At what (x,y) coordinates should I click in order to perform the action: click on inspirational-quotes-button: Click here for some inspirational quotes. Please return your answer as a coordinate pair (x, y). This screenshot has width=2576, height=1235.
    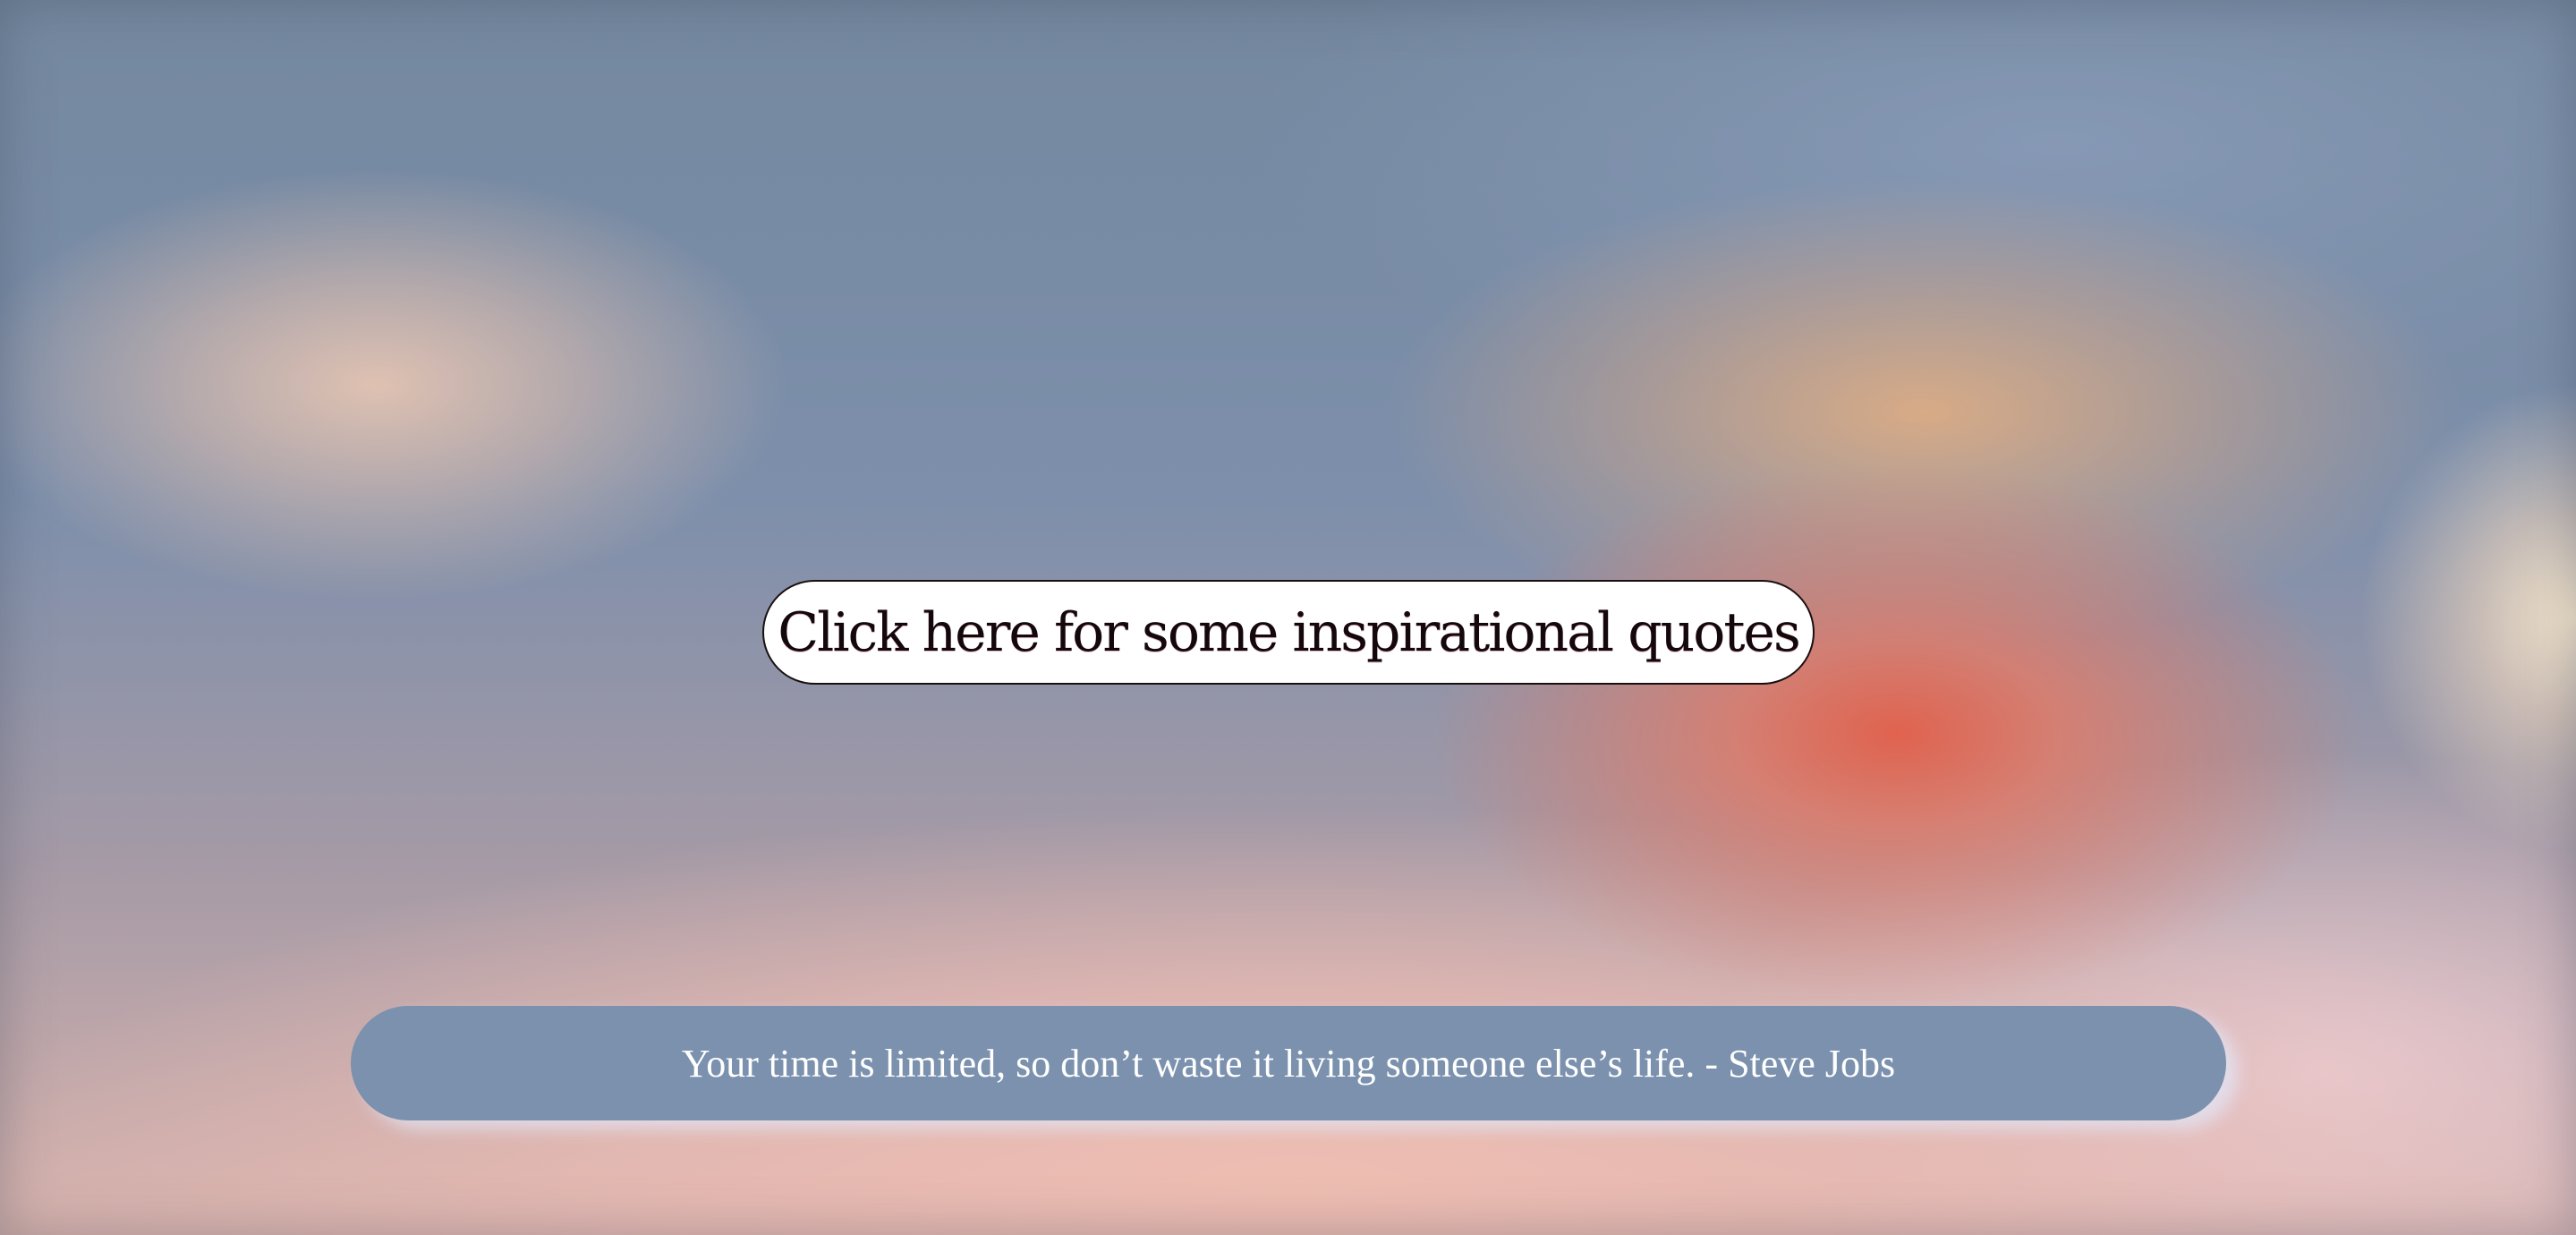
    Looking at the image, I should click on (1288, 632).